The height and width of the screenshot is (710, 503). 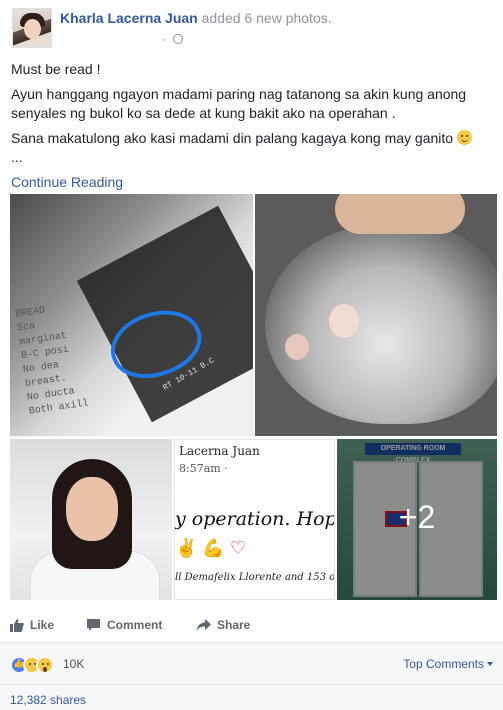 What do you see at coordinates (251, 697) in the screenshot?
I see `shares-bar: 12,382 shares` at bounding box center [251, 697].